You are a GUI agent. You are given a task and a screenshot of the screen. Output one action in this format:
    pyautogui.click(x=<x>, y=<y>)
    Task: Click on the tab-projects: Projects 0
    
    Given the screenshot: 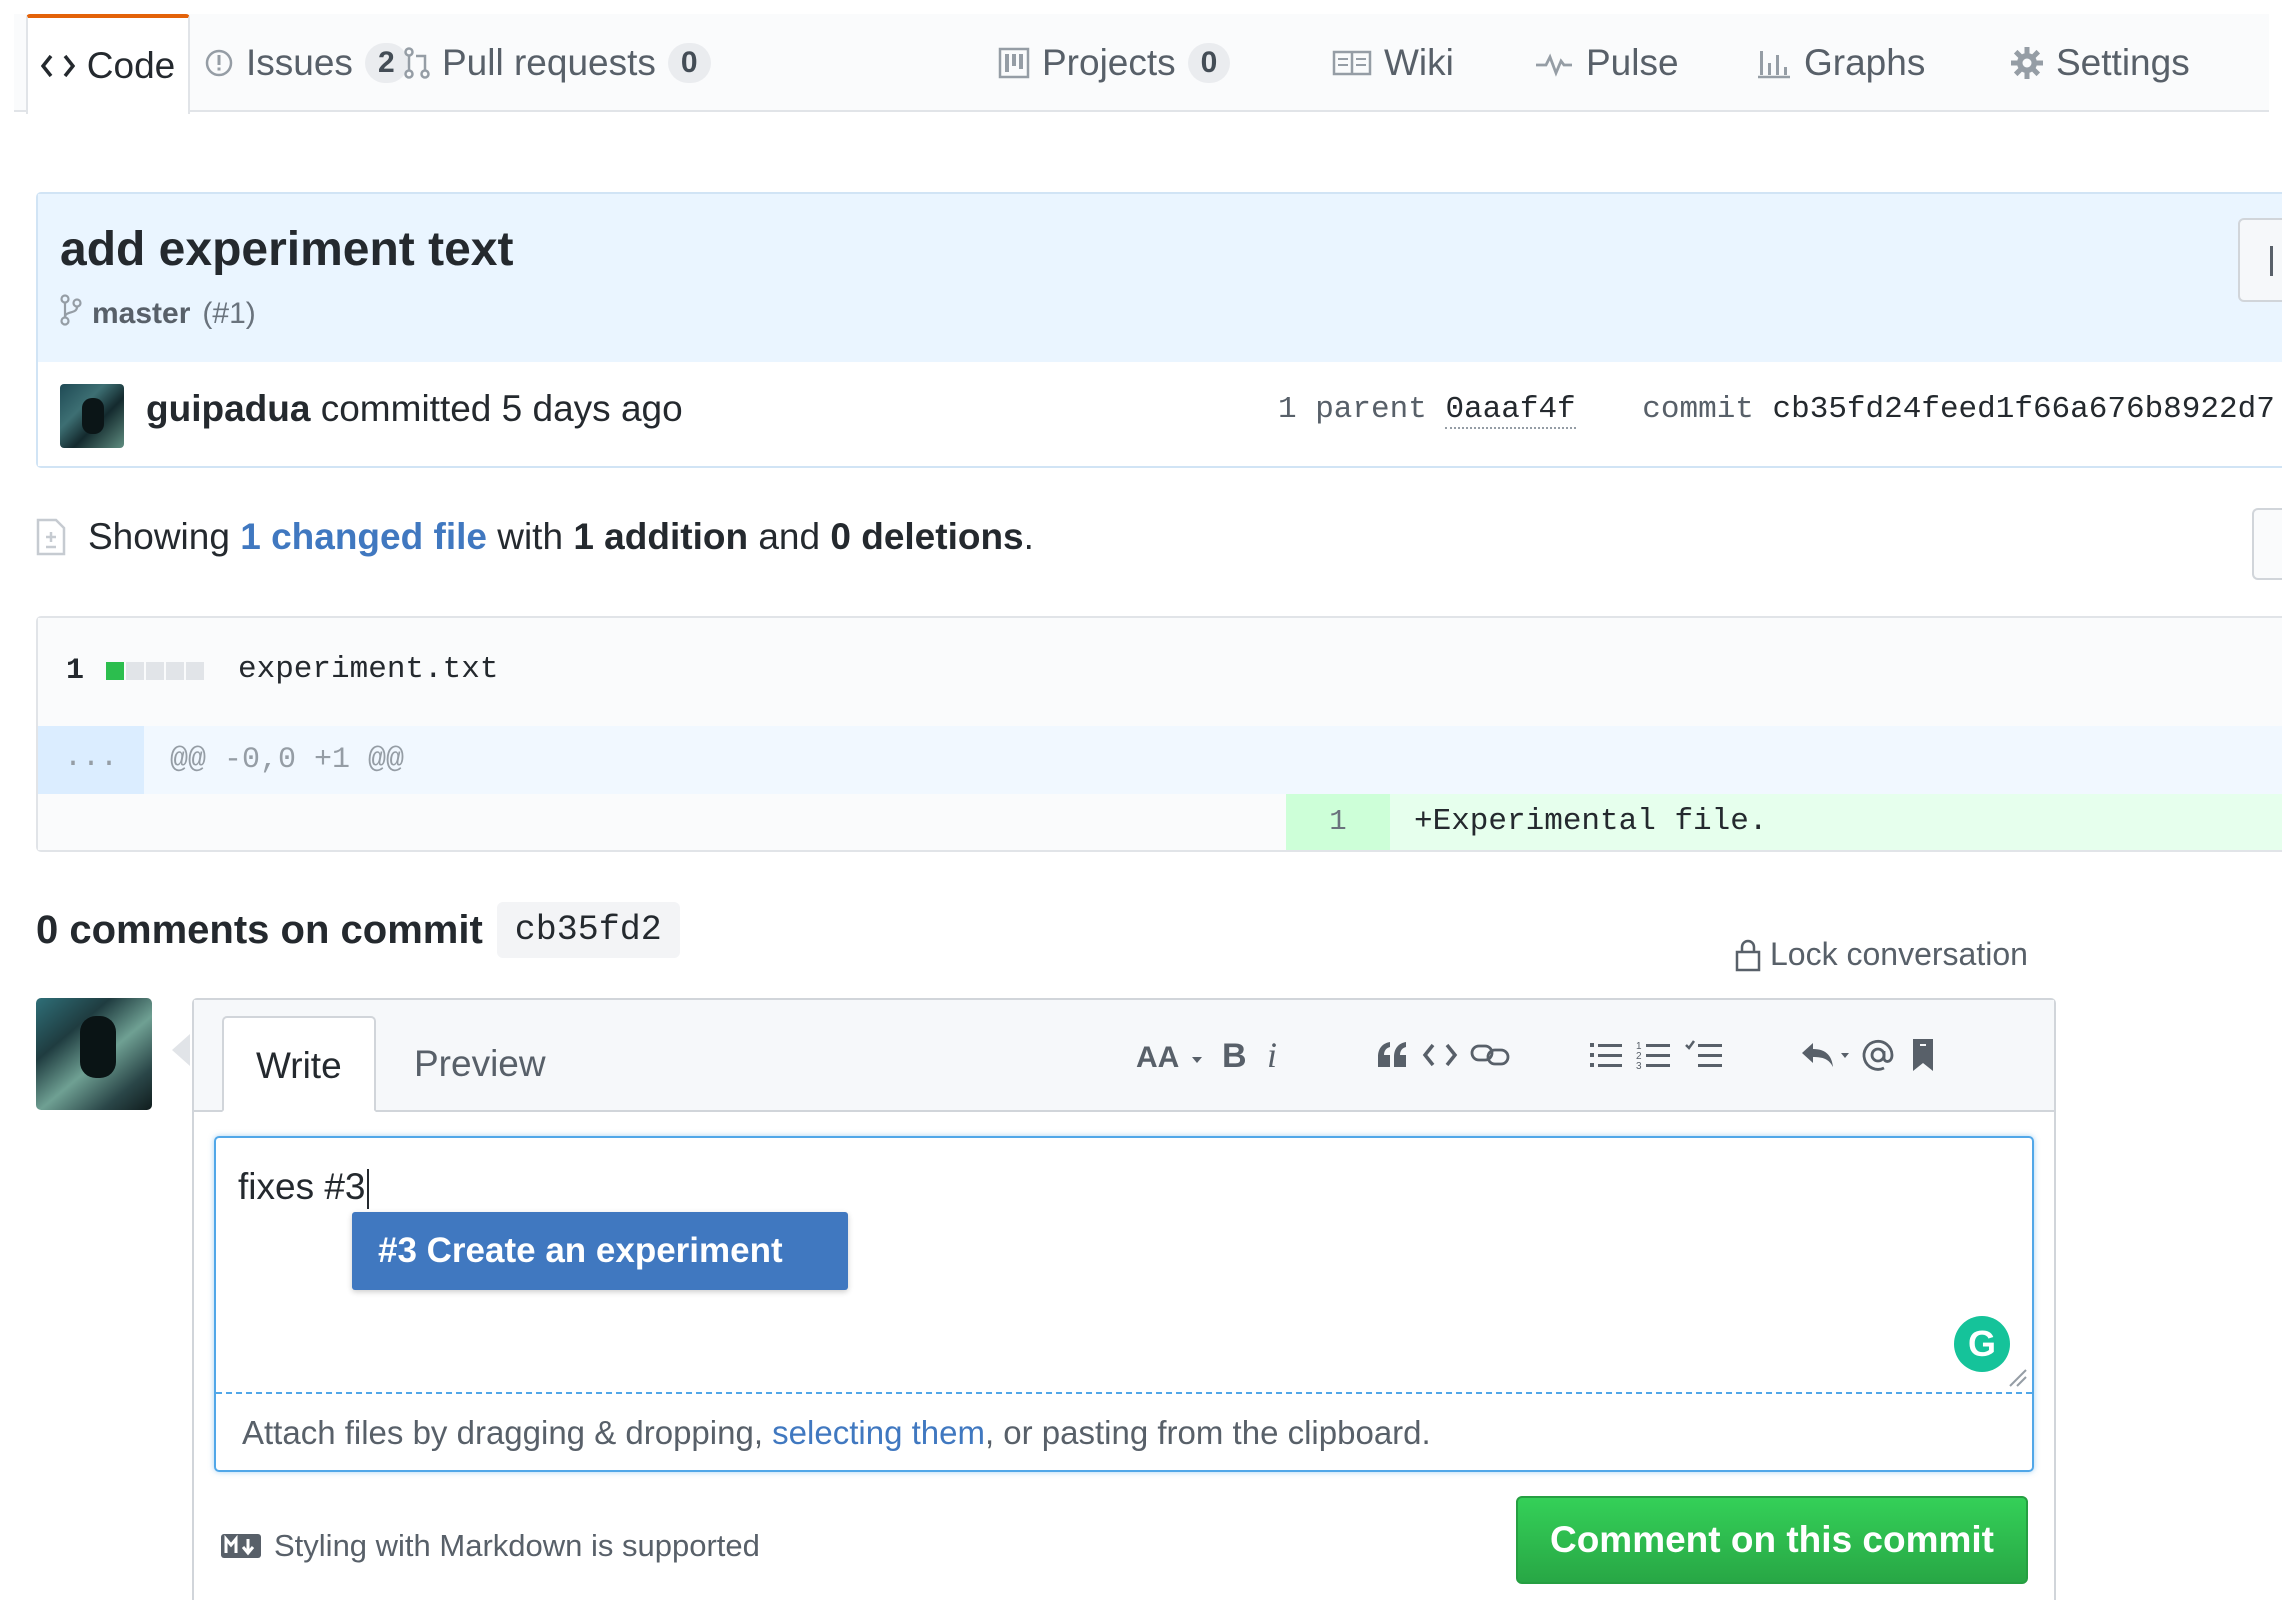 What is the action you would take?
    pyautogui.click(x=1114, y=63)
    